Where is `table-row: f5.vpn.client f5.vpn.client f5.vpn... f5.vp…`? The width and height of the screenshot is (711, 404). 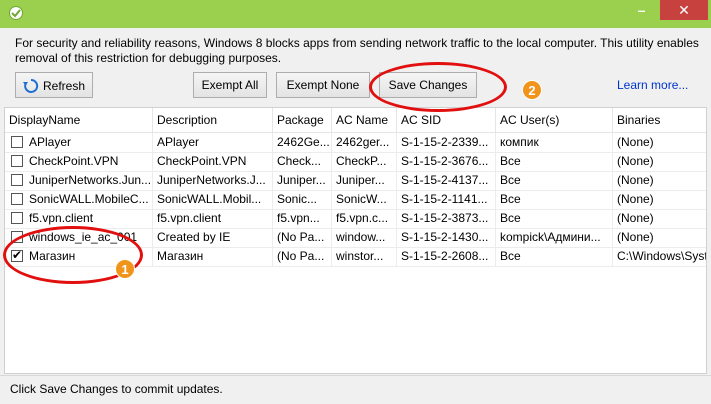 table-row: f5.vpn.client f5.vpn.client f5.vpn... f5.vp… is located at coordinates (355, 219).